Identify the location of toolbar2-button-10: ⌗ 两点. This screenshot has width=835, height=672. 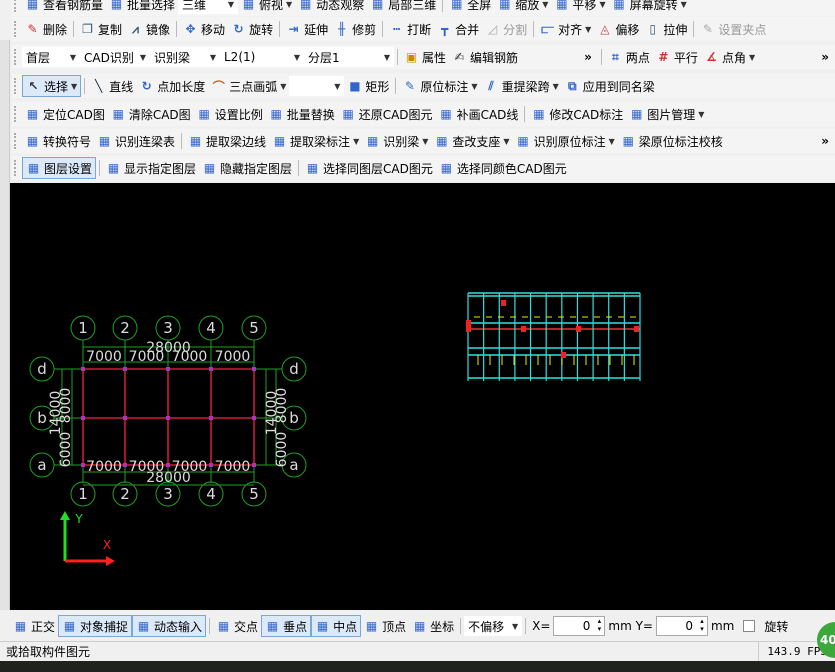
(629, 57).